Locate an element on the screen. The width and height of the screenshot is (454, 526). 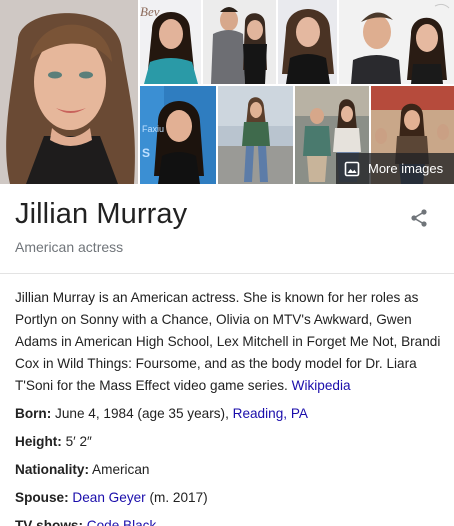
fact-nationality: Nationality: American is located at coordinates (230, 474).